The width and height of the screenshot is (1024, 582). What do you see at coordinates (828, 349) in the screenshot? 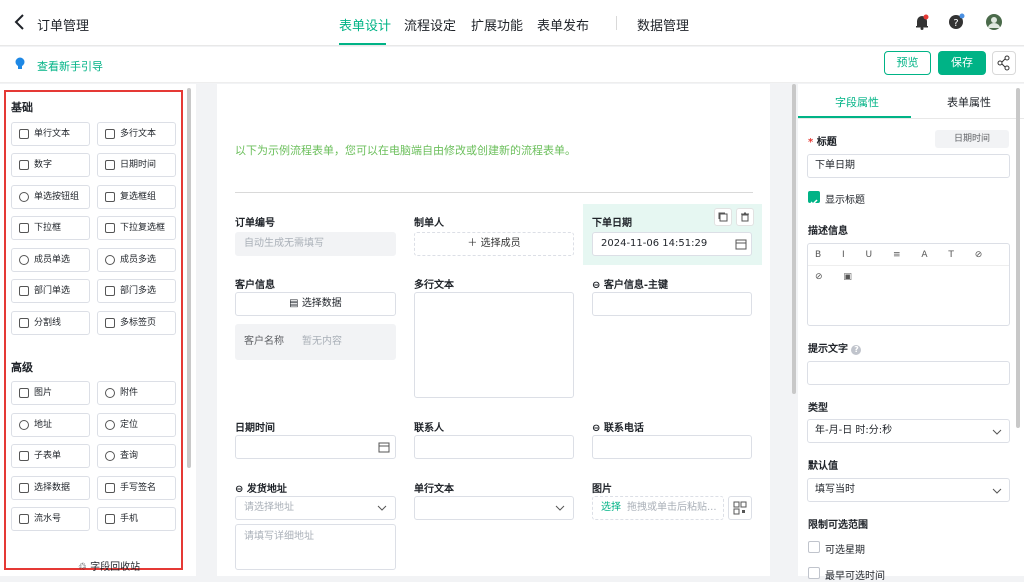
I see `hint-text: 提示文字` at bounding box center [828, 349].